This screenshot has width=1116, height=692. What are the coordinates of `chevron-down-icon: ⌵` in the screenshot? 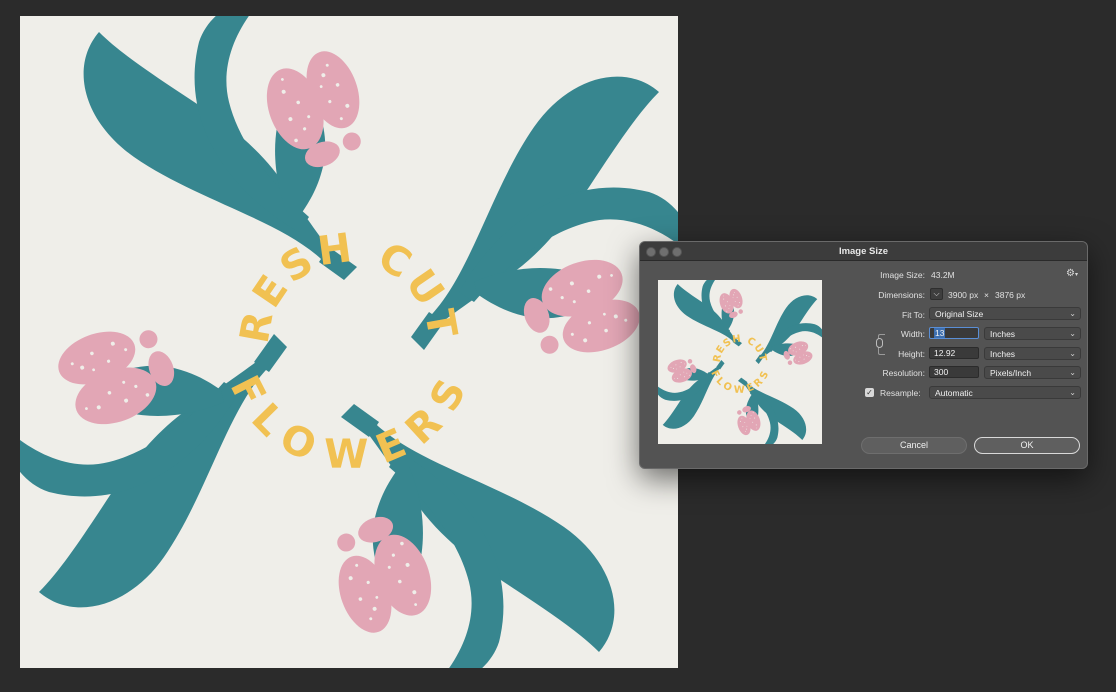 It's located at (936, 294).